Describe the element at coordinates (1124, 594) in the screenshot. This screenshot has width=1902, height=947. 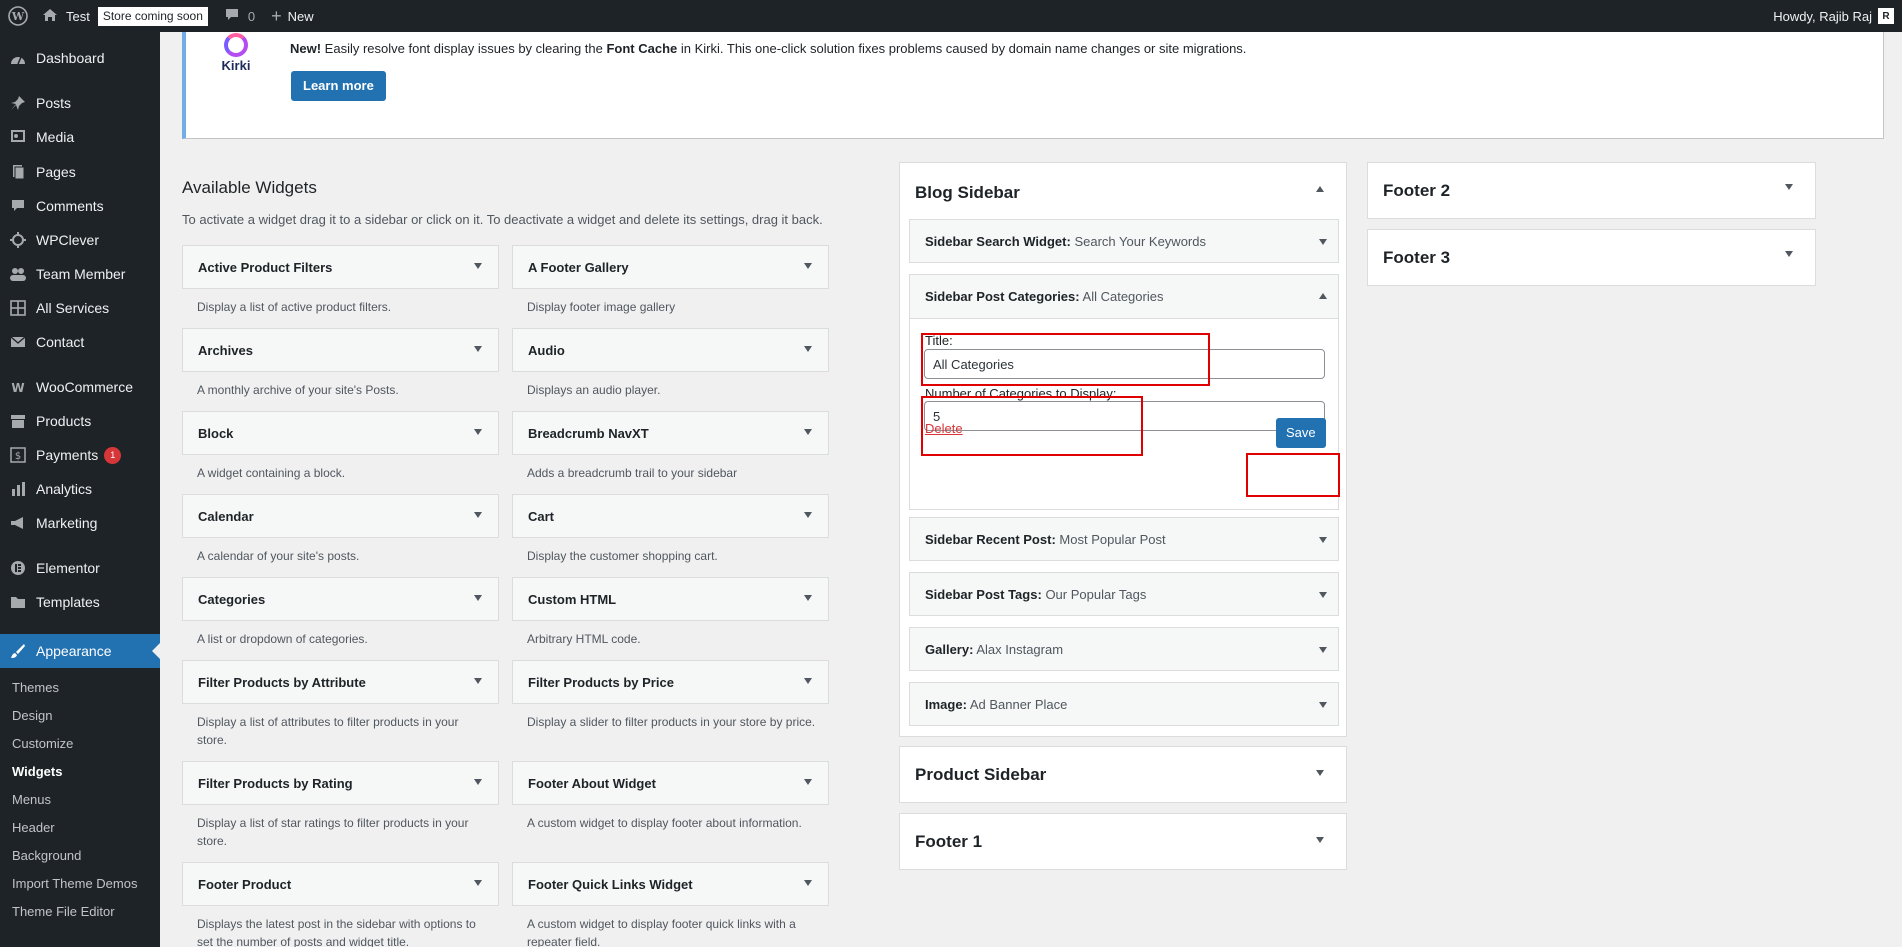
I see `sidebar-widget: Sidebar Post Tags: Our Popular Tags` at that location.